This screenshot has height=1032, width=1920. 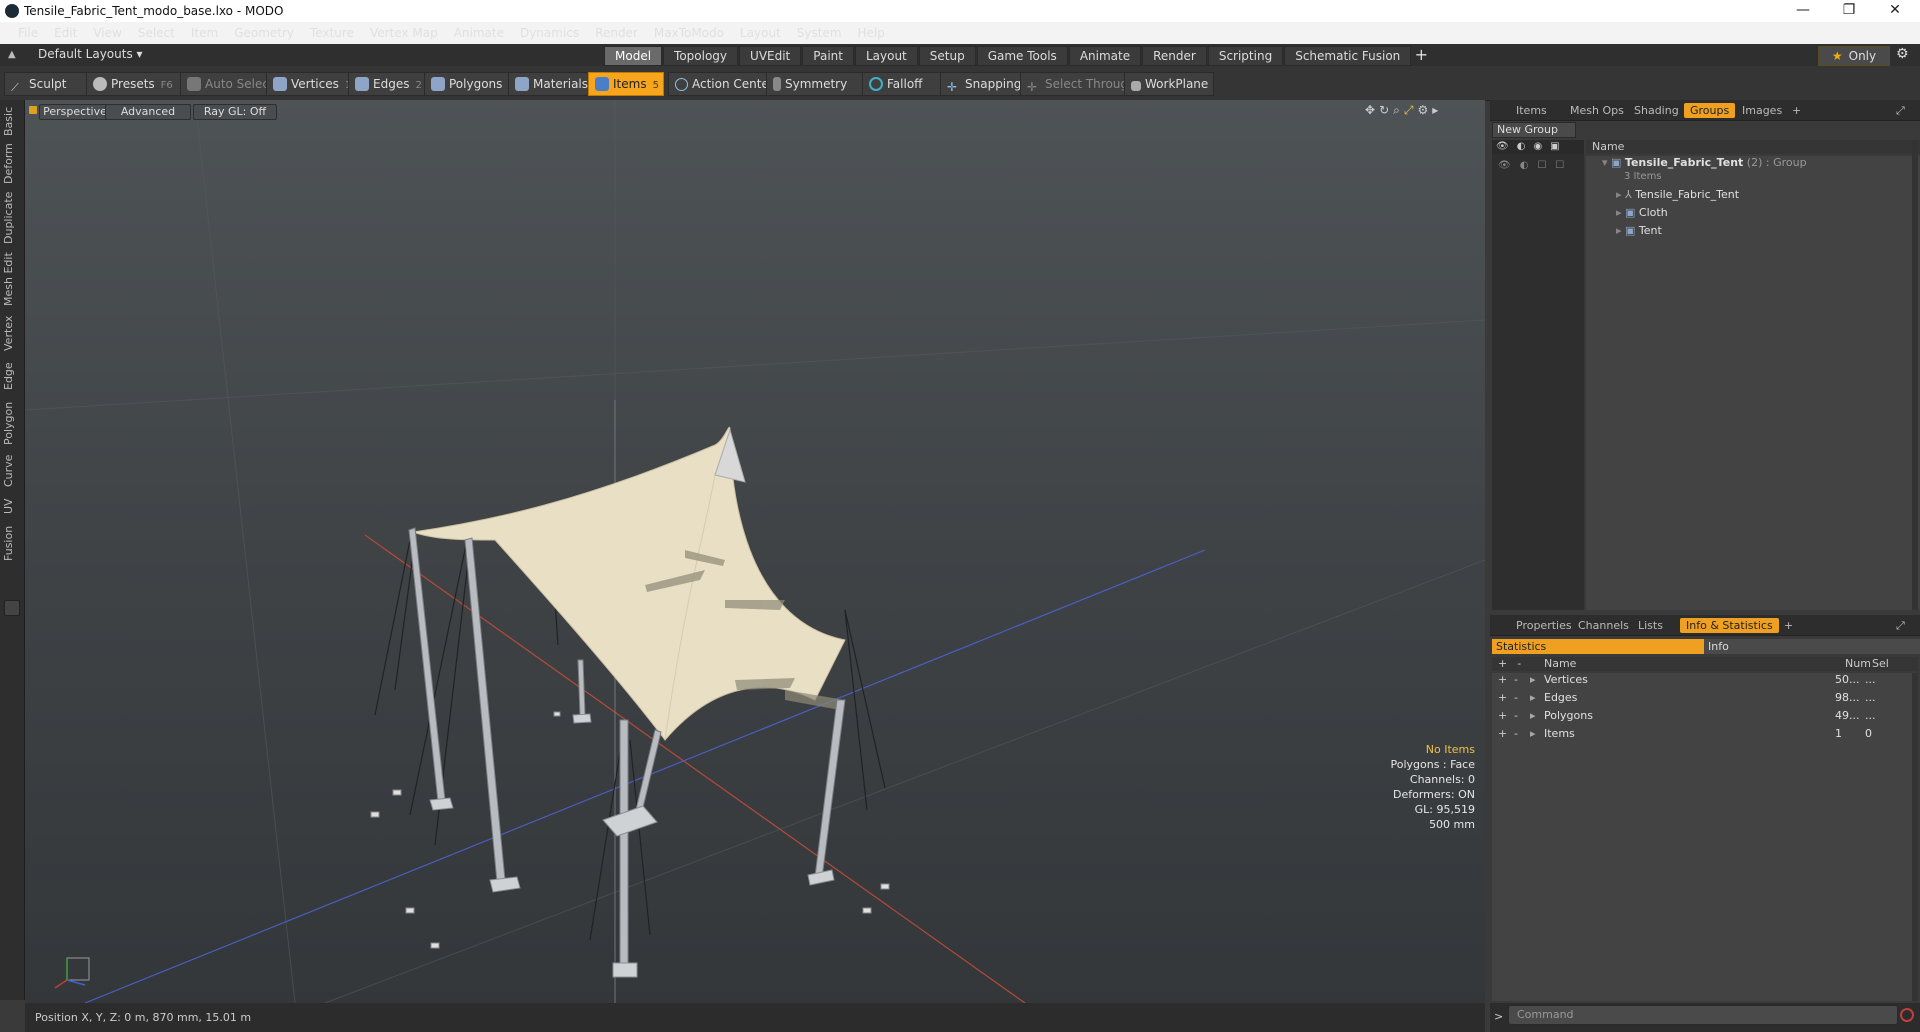 What do you see at coordinates (12, 608) in the screenshot?
I see `panel-toggle-icon` at bounding box center [12, 608].